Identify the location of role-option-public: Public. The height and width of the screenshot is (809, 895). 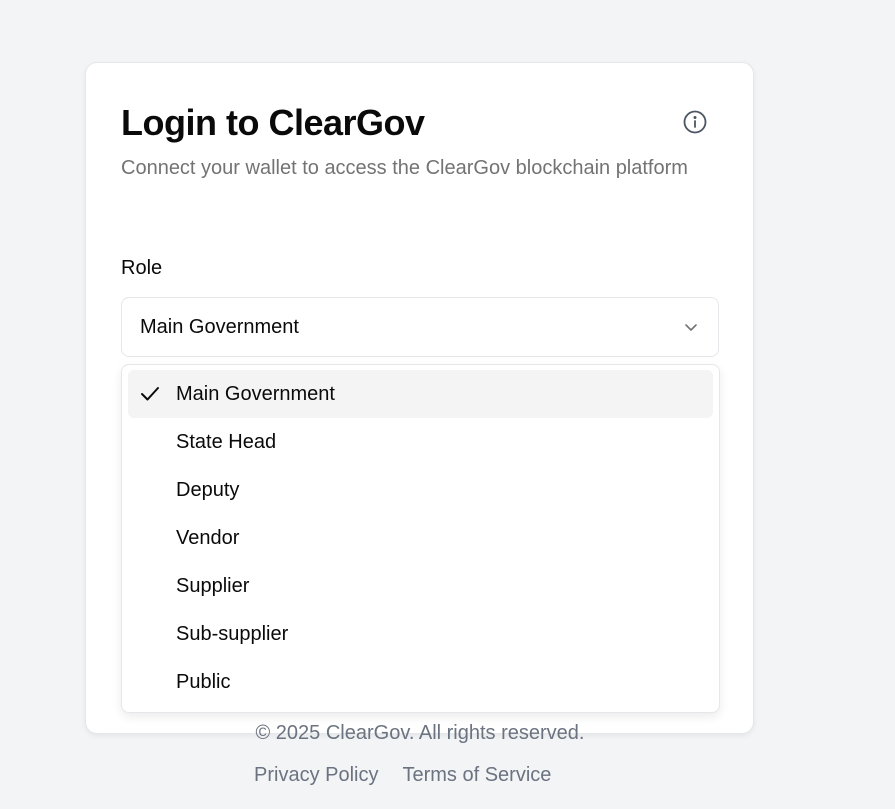
(420, 682).